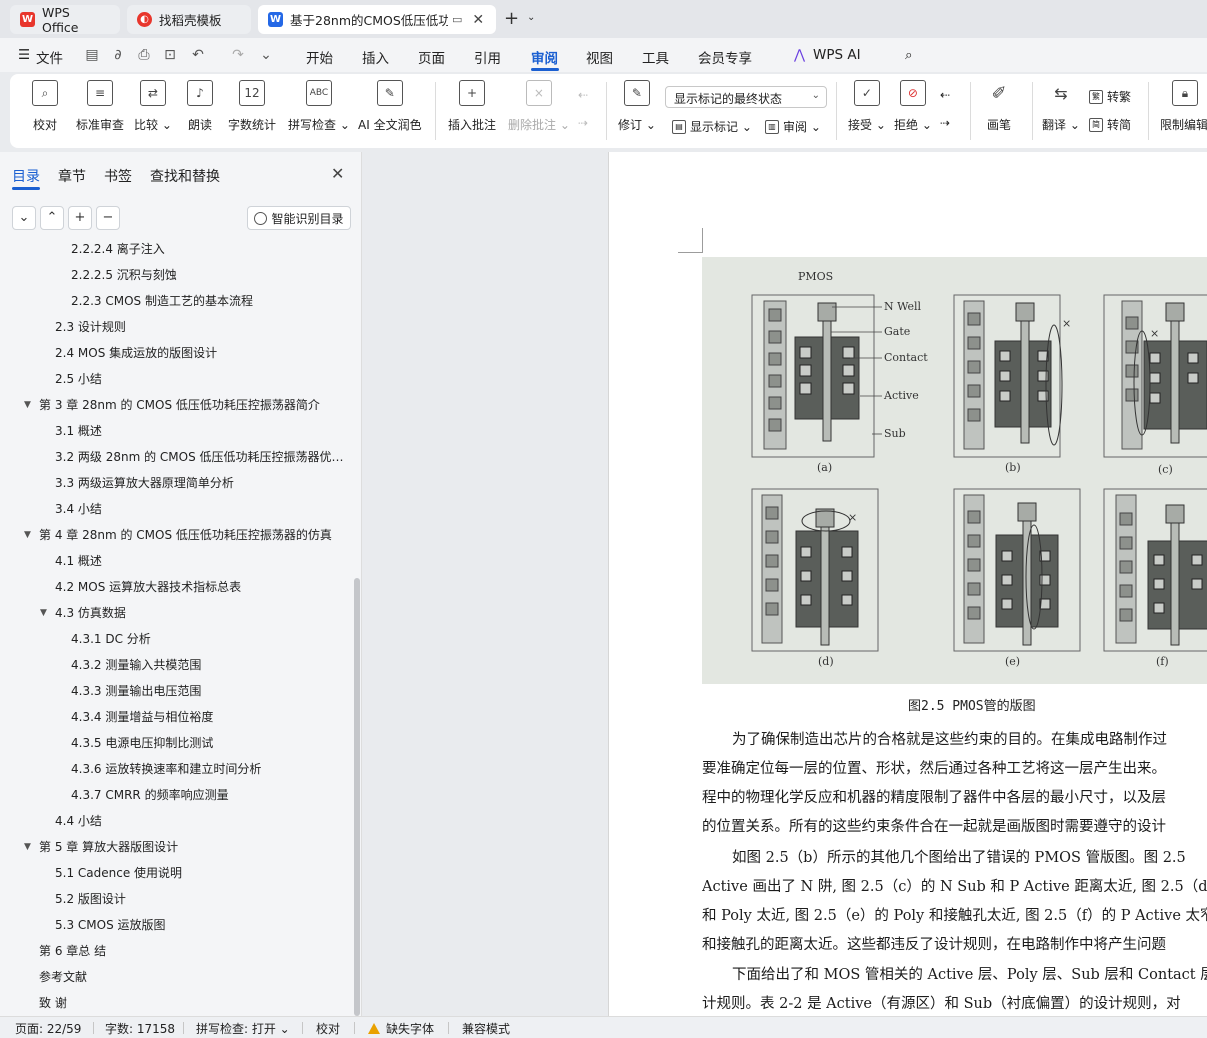  What do you see at coordinates (478, 20) in the screenshot?
I see `close-tab-icon: ✕` at bounding box center [478, 20].